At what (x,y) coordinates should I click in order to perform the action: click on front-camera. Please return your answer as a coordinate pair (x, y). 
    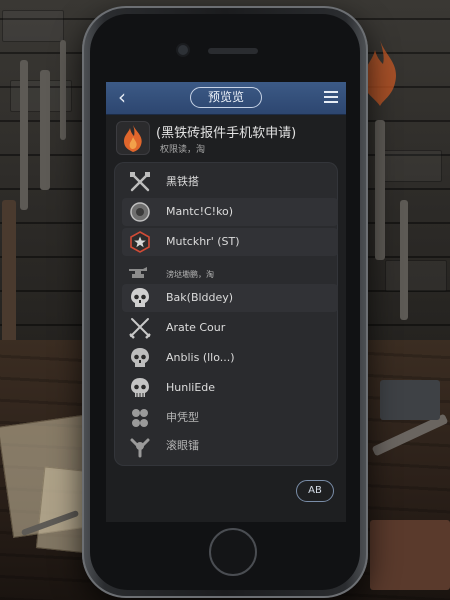
    Looking at the image, I should click on (183, 50).